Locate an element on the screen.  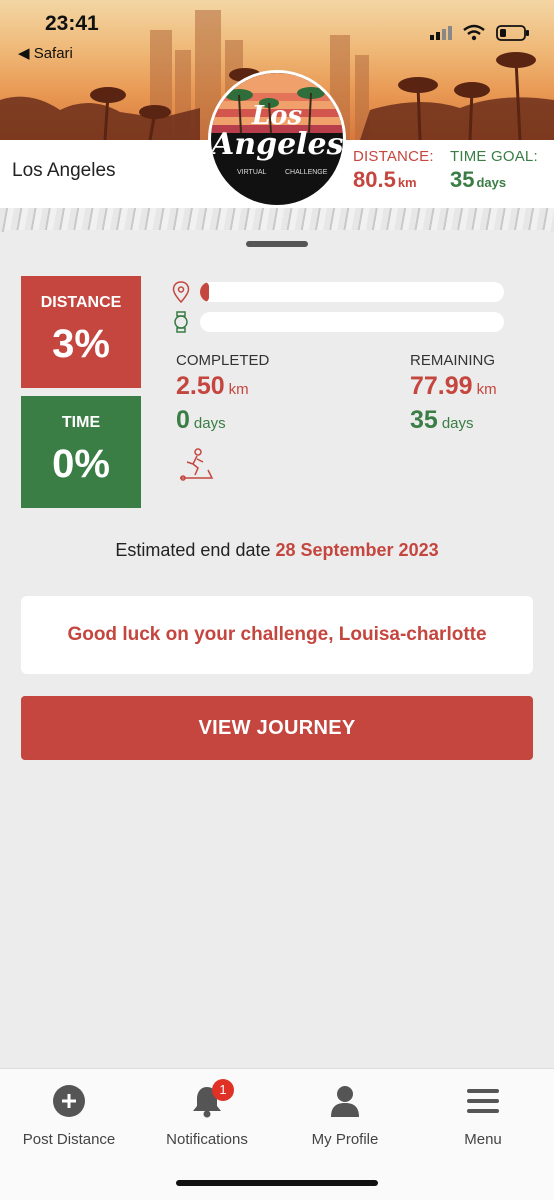
remaining-distance-value: 77.99 is located at coordinates (441, 386).